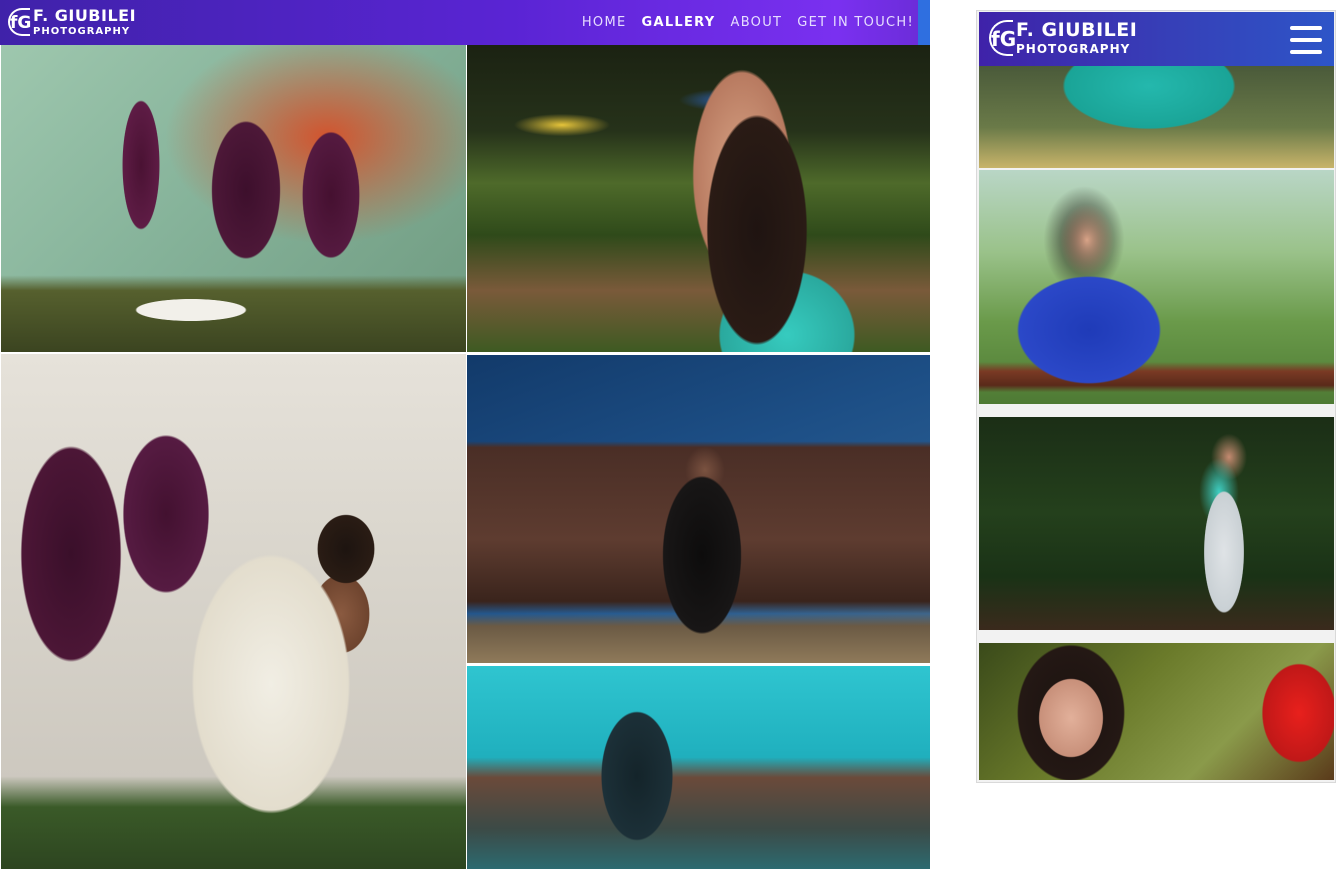 The height and width of the screenshot is (869, 1338). What do you see at coordinates (19, 21) in the screenshot?
I see `logo-mark-icon: fG` at bounding box center [19, 21].